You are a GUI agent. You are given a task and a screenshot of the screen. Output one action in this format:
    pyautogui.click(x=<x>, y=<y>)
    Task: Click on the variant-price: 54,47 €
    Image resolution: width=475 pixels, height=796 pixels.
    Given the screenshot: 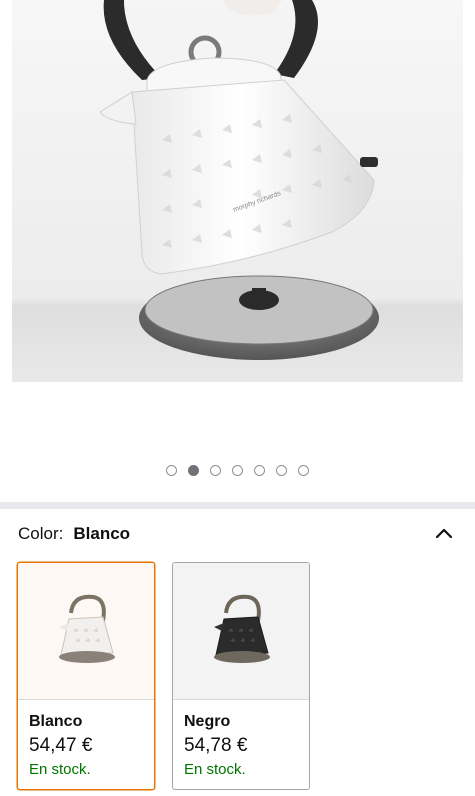 What is the action you would take?
    pyautogui.click(x=61, y=745)
    